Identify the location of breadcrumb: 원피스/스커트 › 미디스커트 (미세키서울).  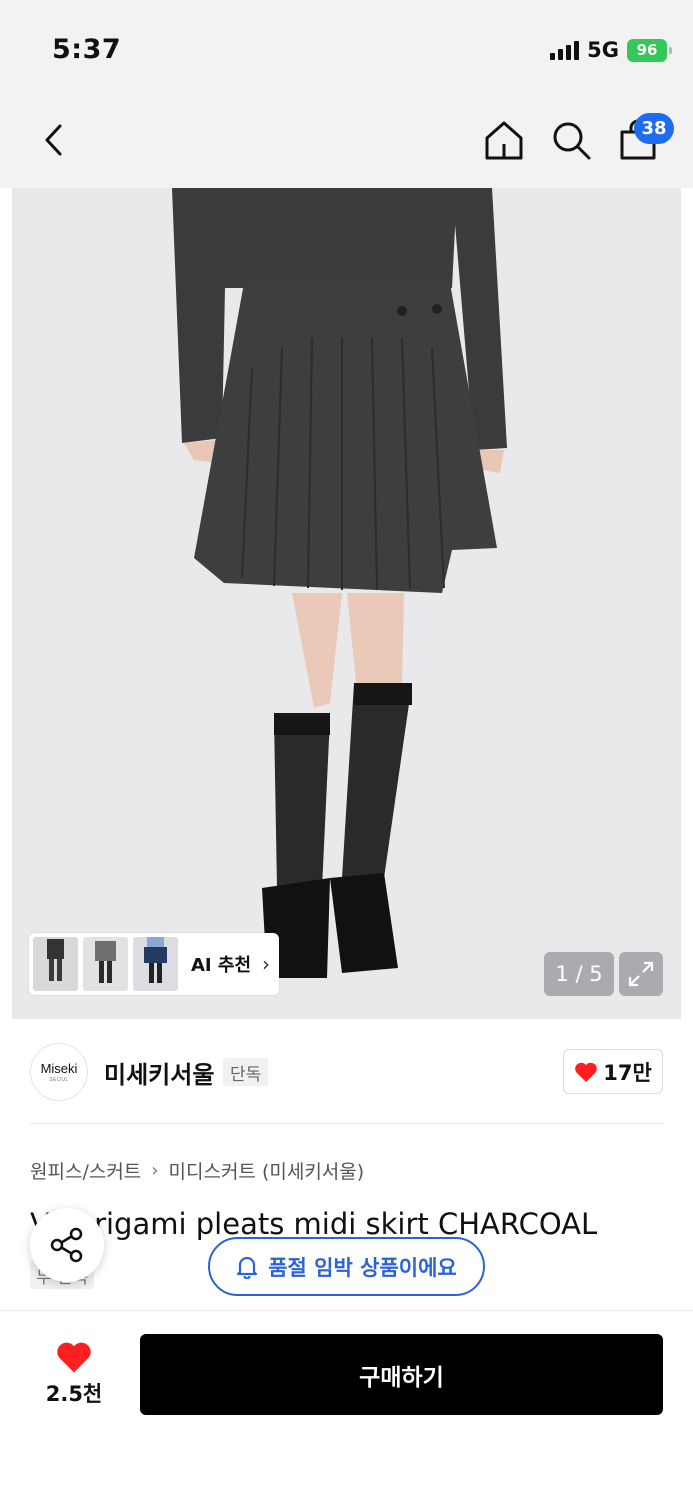
(197, 1170).